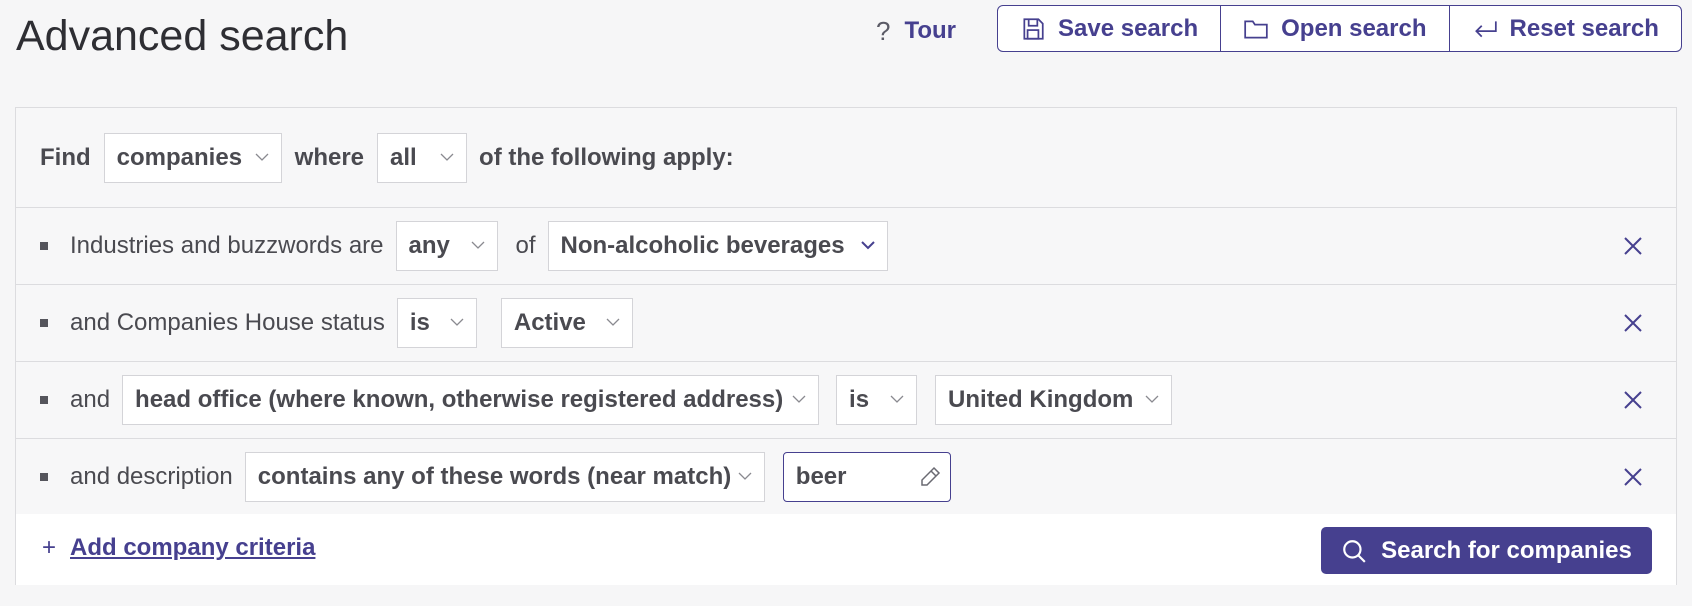 The image size is (1692, 606). Describe the element at coordinates (1256, 29) in the screenshot. I see `folder-icon` at that location.